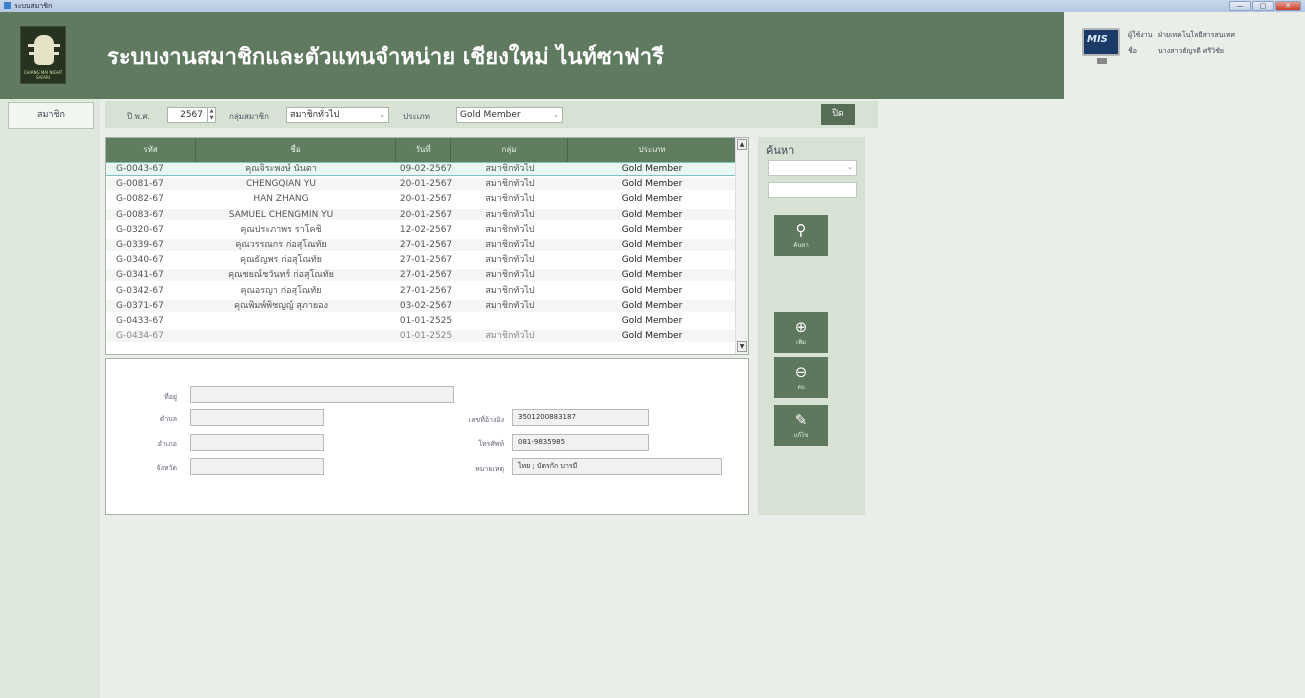 The width and height of the screenshot is (1305, 698). Describe the element at coordinates (140, 214) in the screenshot. I see `cell-id: G-0083-67` at that location.